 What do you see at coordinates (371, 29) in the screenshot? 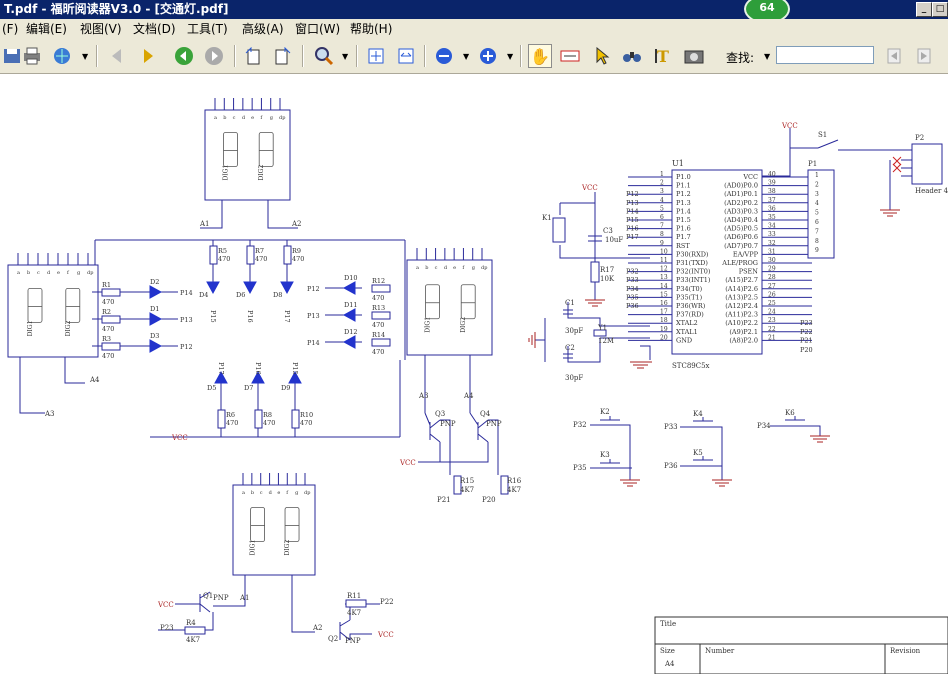
I see `menu-help: 帮助(H)` at bounding box center [371, 29].